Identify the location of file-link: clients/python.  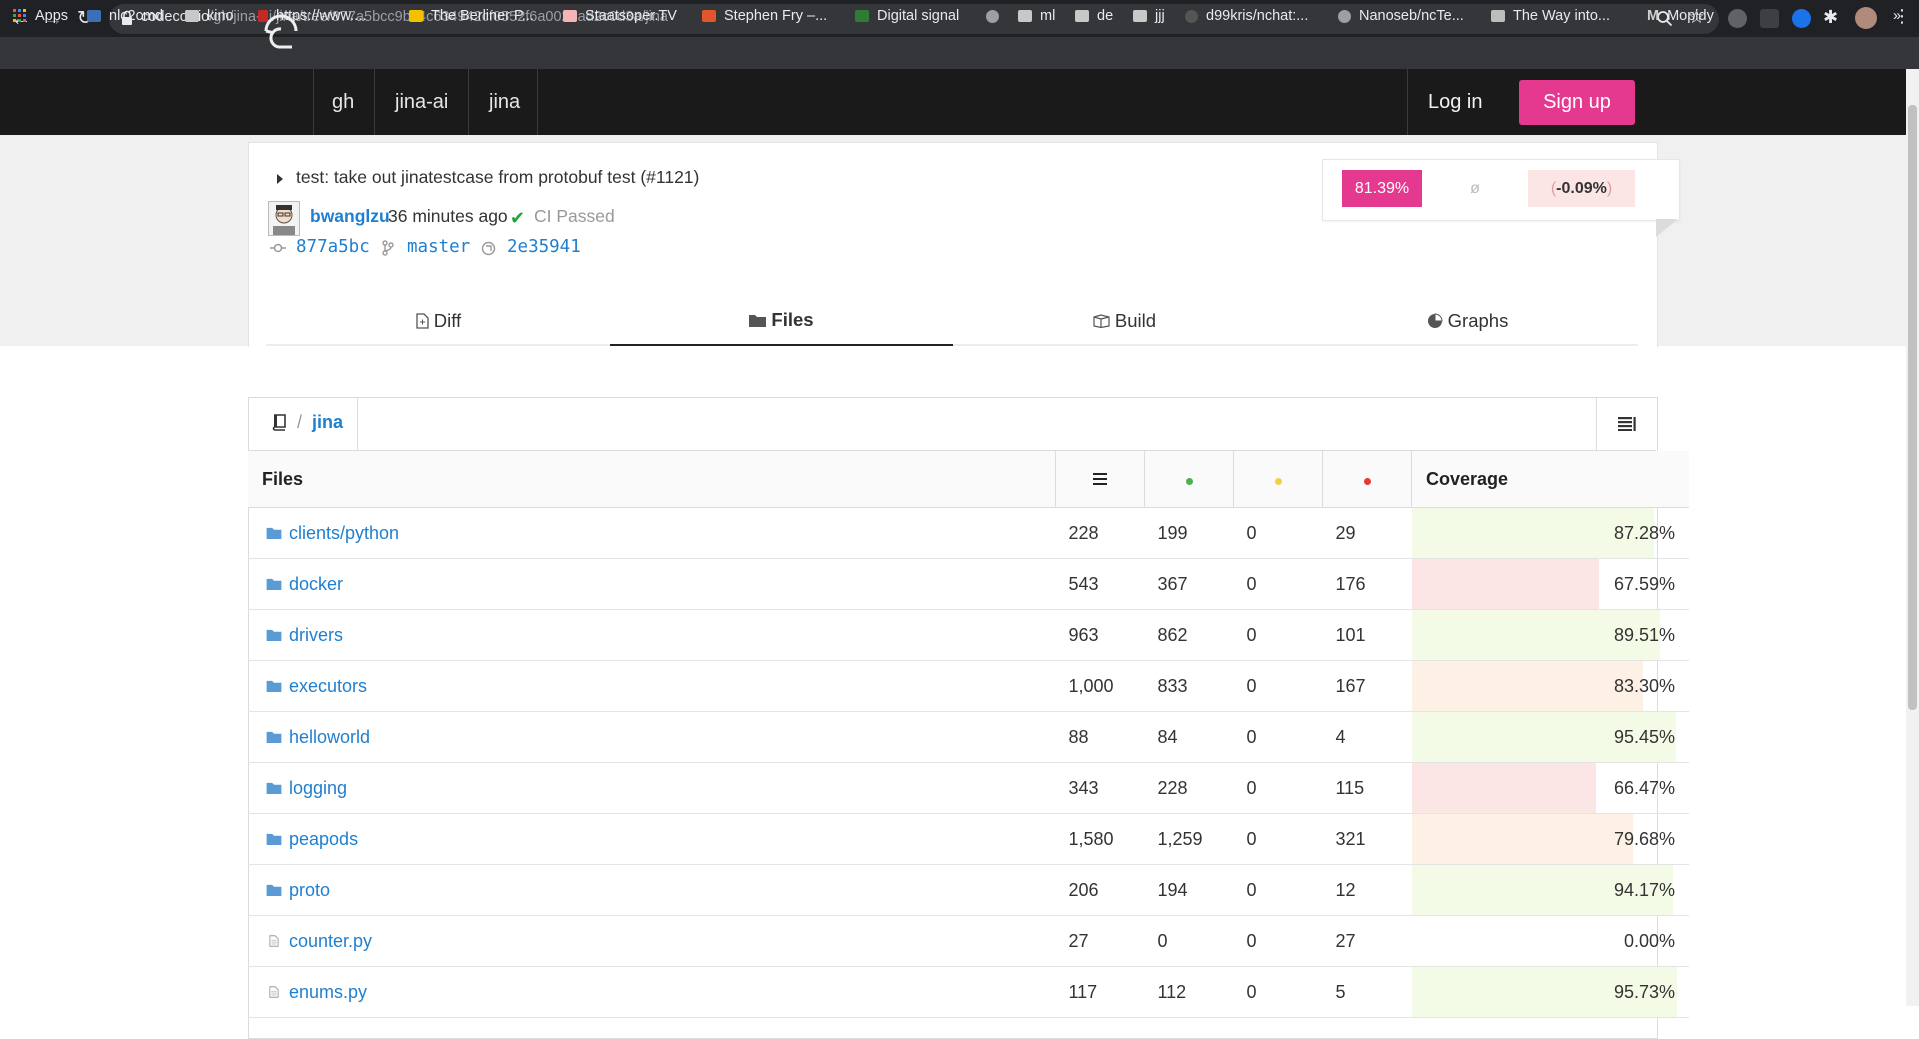
(344, 533).